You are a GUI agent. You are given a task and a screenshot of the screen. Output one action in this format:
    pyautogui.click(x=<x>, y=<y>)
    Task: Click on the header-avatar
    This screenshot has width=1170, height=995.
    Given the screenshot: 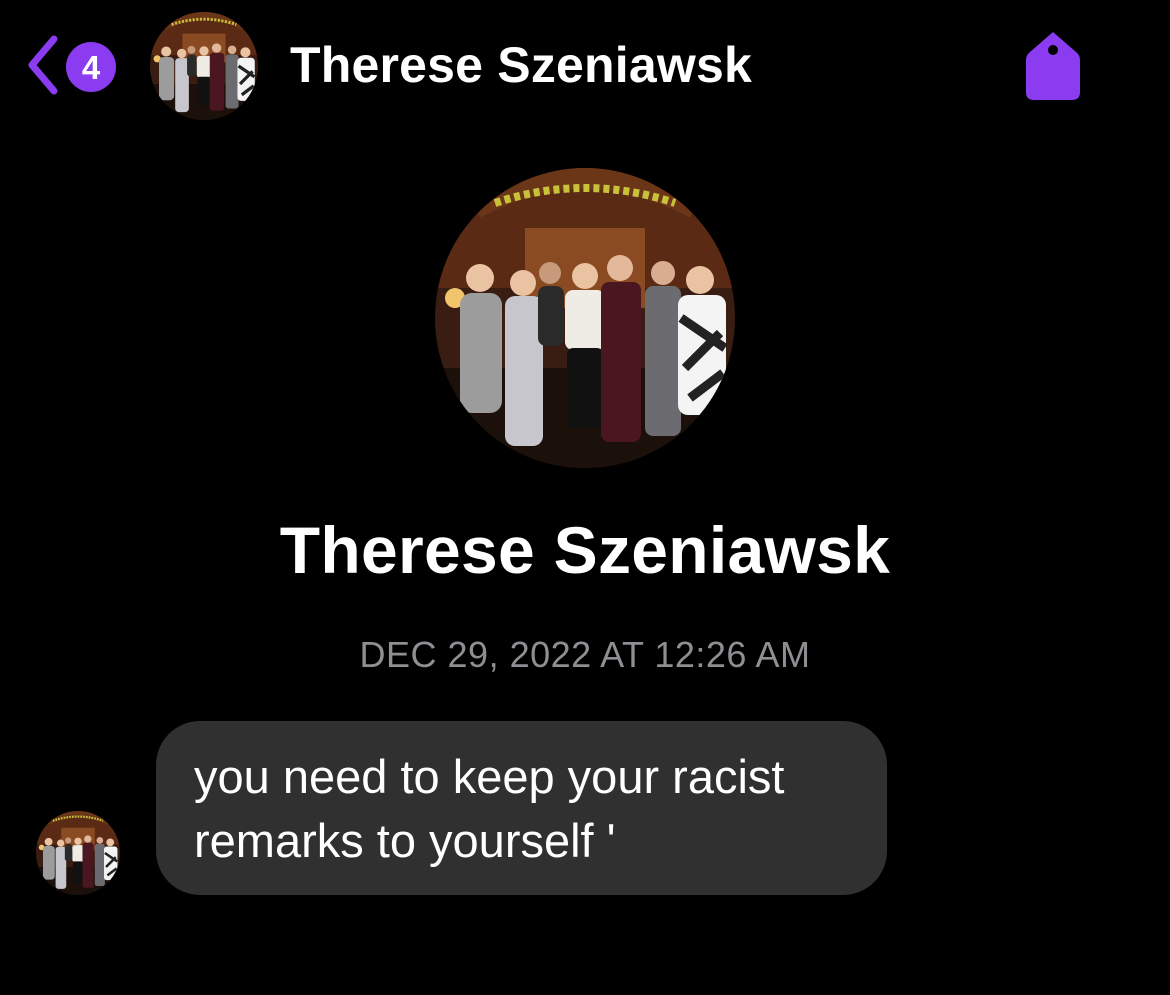 What is the action you would take?
    pyautogui.click(x=204, y=66)
    